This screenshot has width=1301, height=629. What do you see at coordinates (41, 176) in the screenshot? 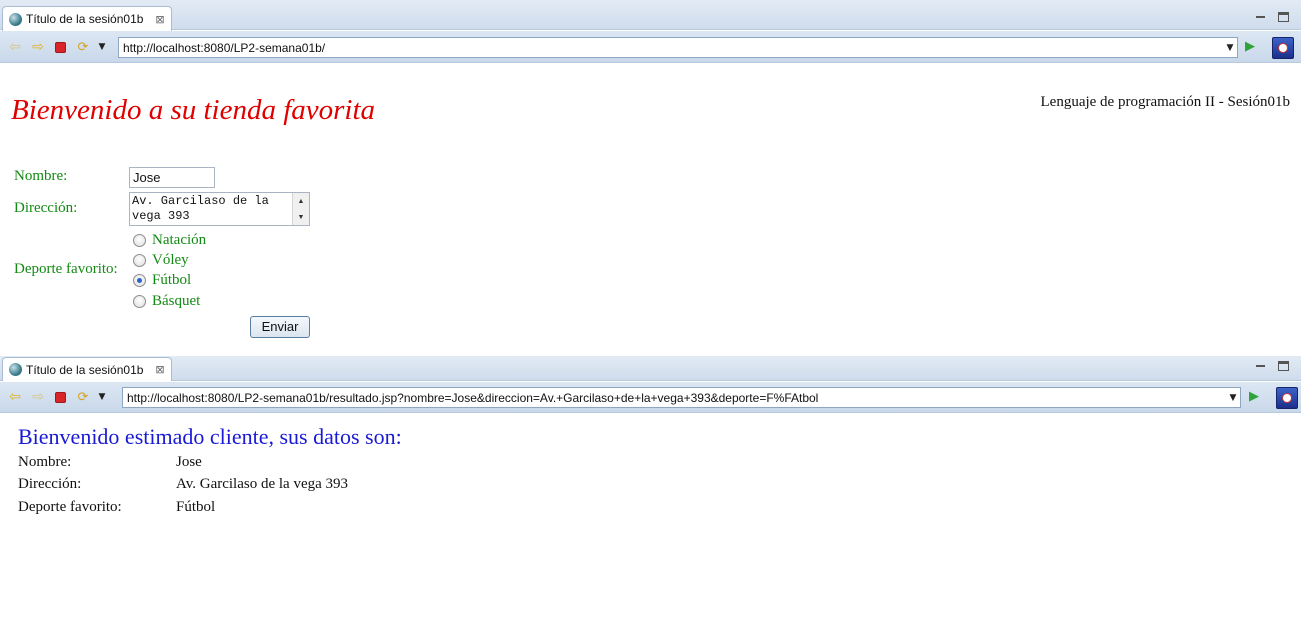
I see `name-label: Nombre:` at bounding box center [41, 176].